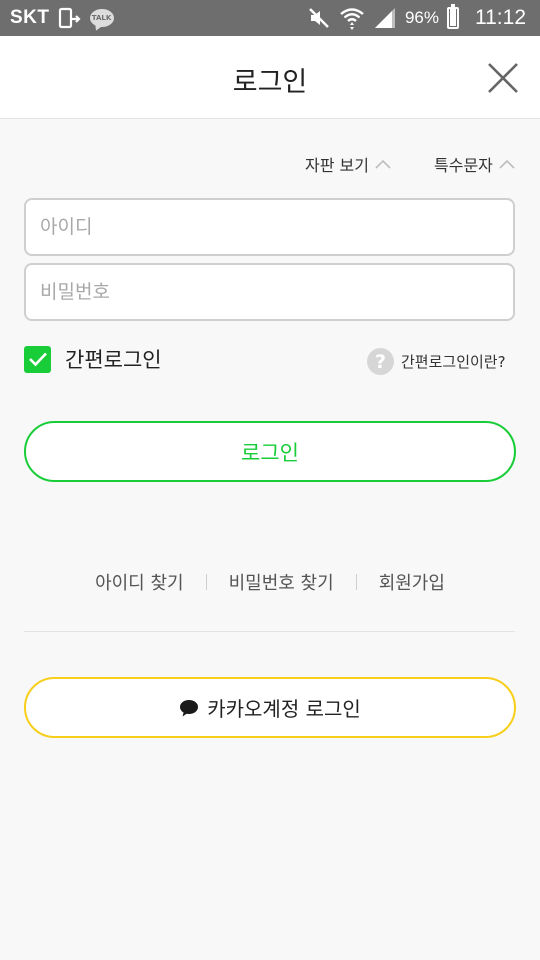 The image size is (540, 960). What do you see at coordinates (500, 17) in the screenshot?
I see `clock: 11:12` at bounding box center [500, 17].